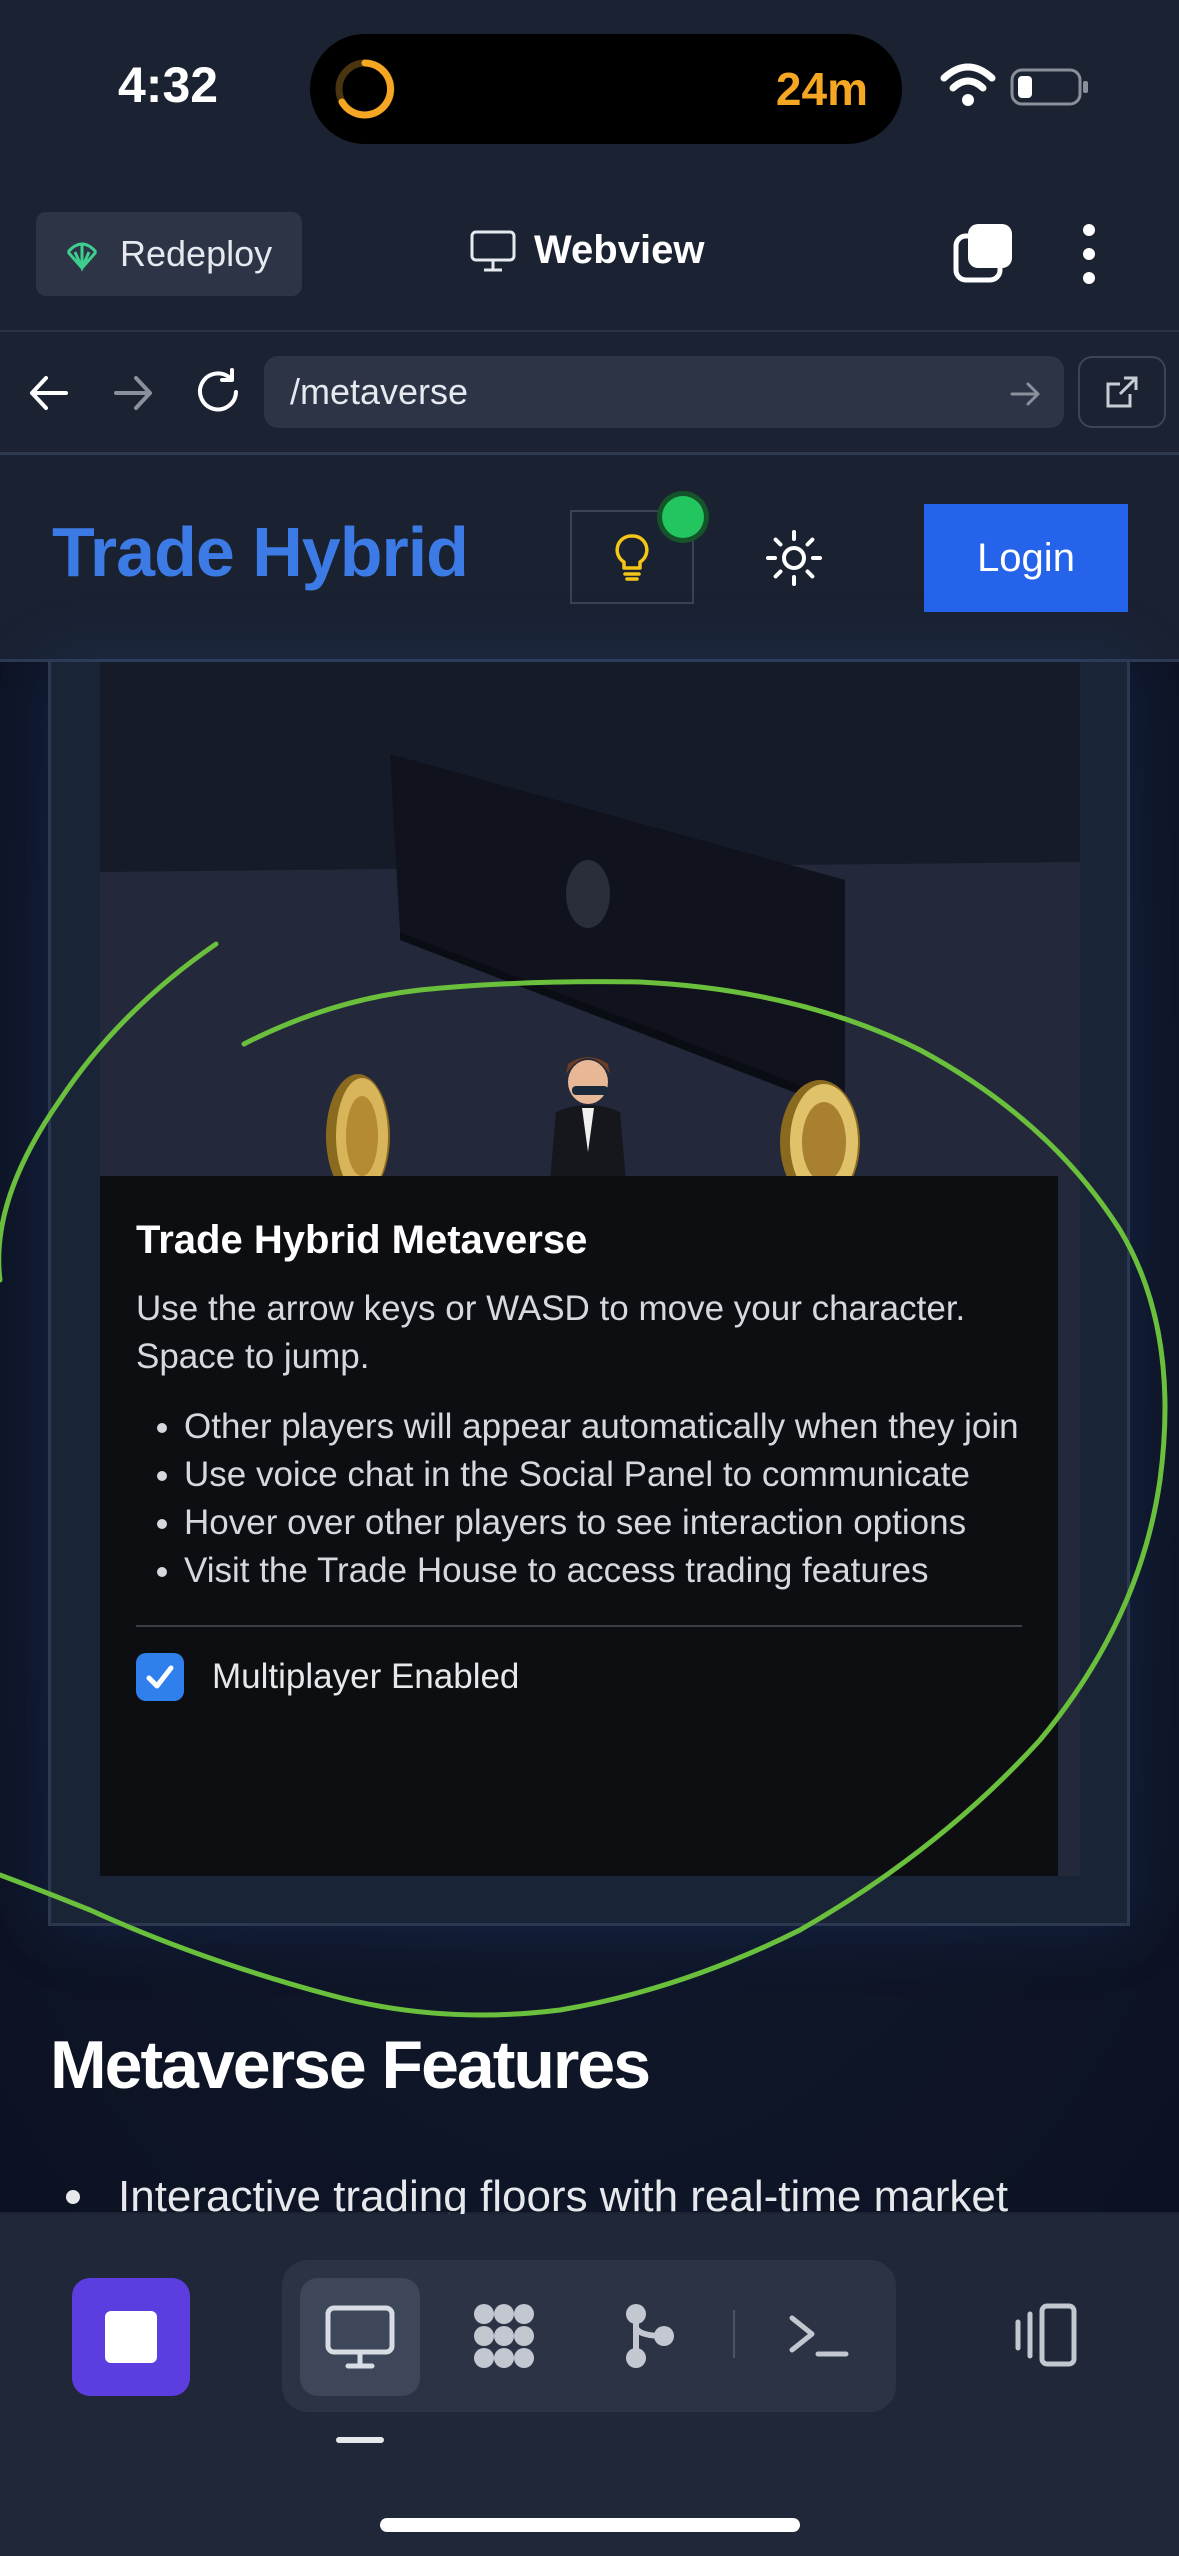 The height and width of the screenshot is (2556, 1179). What do you see at coordinates (648, 2336) in the screenshot?
I see `git-icon` at bounding box center [648, 2336].